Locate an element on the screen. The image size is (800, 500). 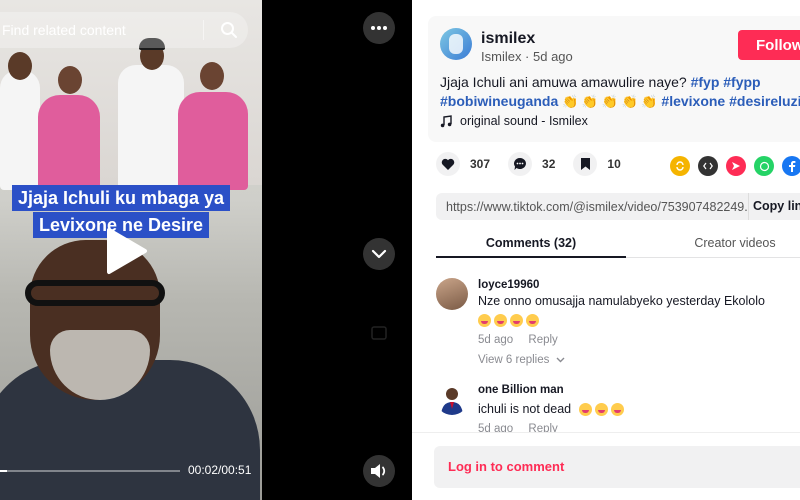
sound-name: original sound - Ismilex is located at coordinates (524, 121).